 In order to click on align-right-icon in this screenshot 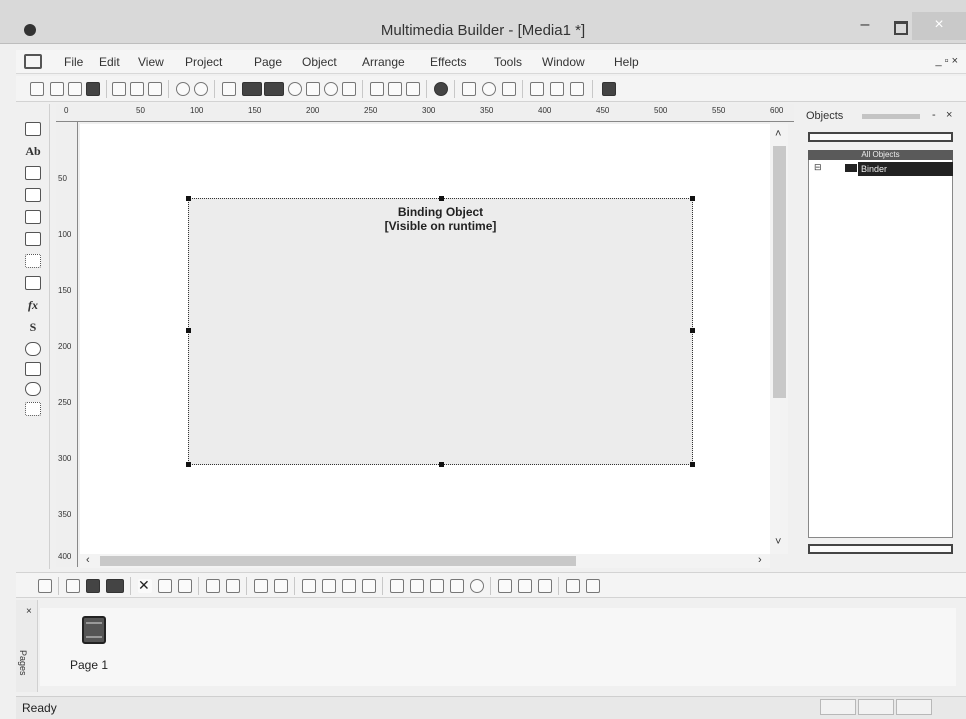, I will do `click(281, 586)`.